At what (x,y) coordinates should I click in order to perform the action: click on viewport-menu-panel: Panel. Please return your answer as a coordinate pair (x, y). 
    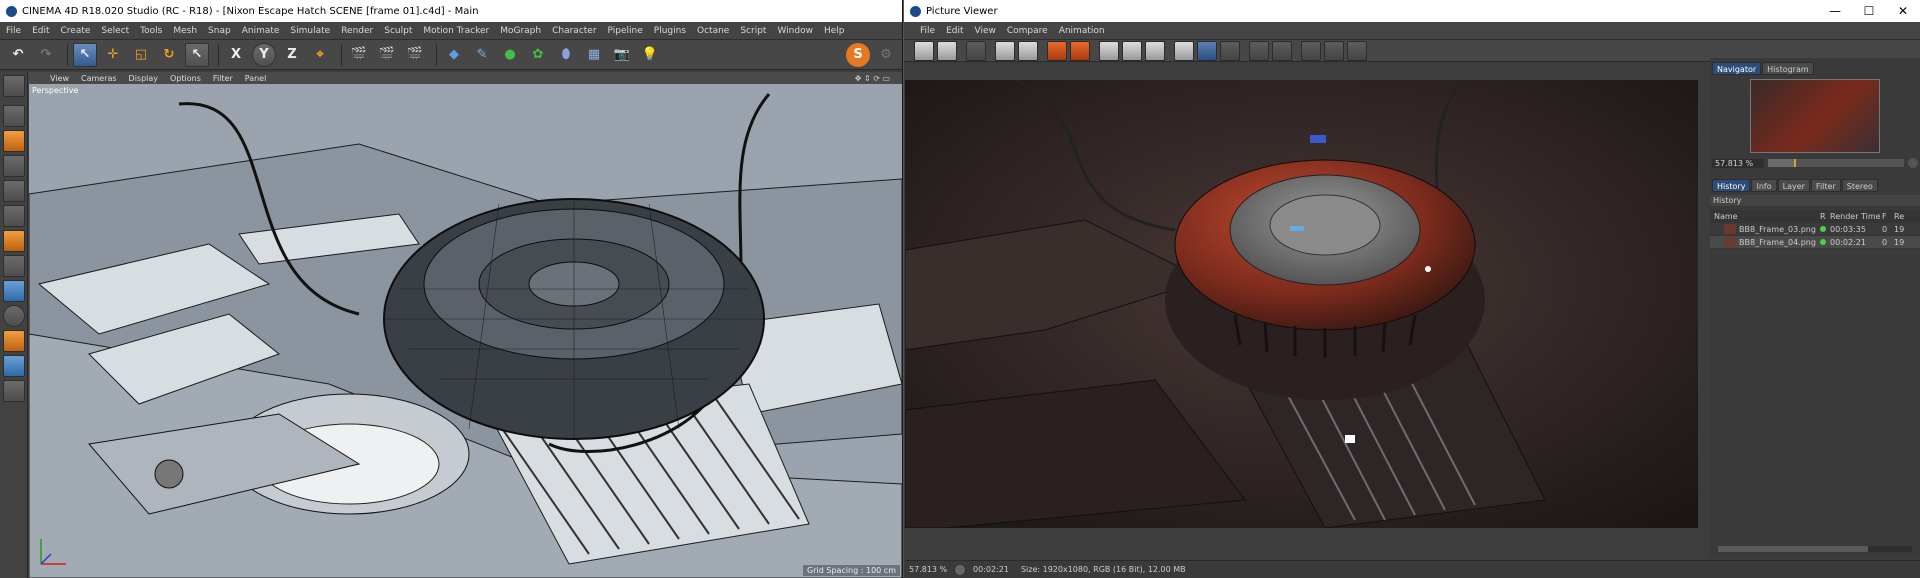
    Looking at the image, I should click on (256, 78).